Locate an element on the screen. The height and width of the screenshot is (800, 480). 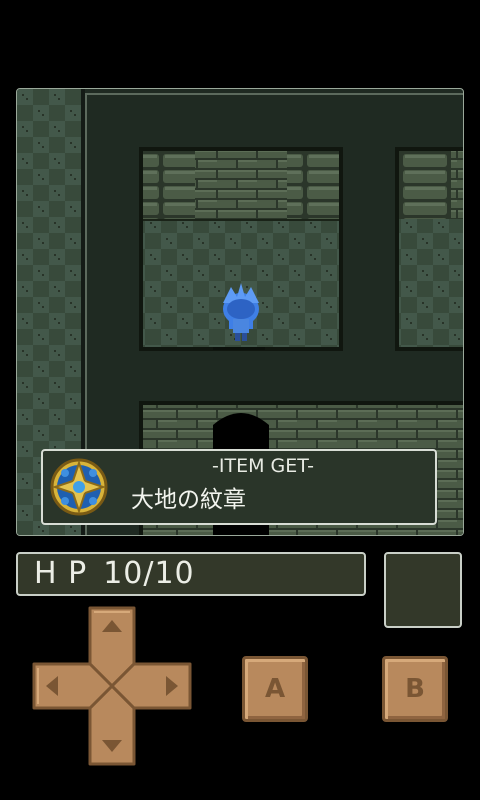
item-slot is located at coordinates (423, 590).